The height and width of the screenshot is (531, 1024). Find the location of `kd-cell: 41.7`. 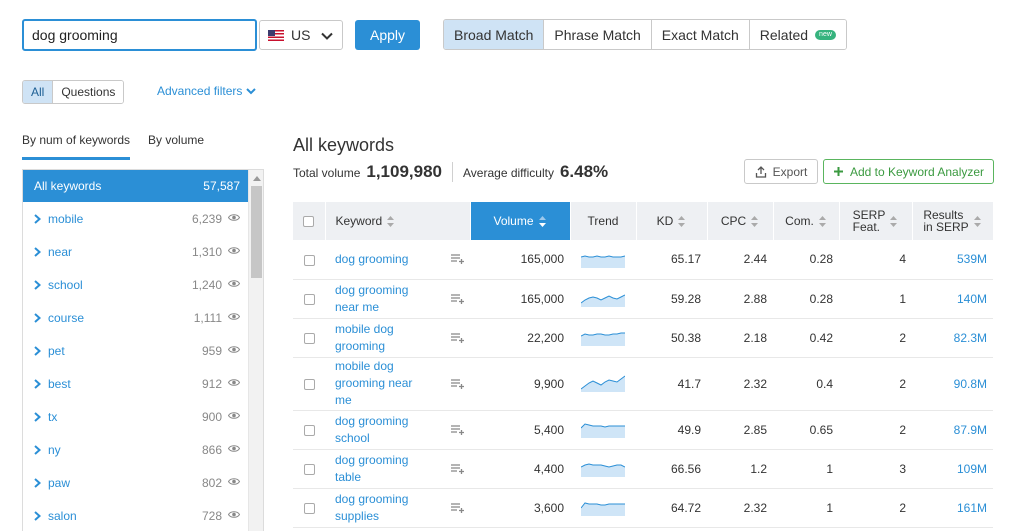

kd-cell: 41.7 is located at coordinates (671, 384).